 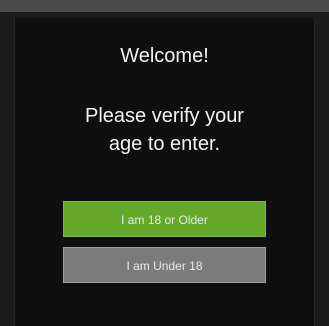 What do you see at coordinates (164, 219) in the screenshot?
I see `age-18-or-older-button: I am 18 or Older` at bounding box center [164, 219].